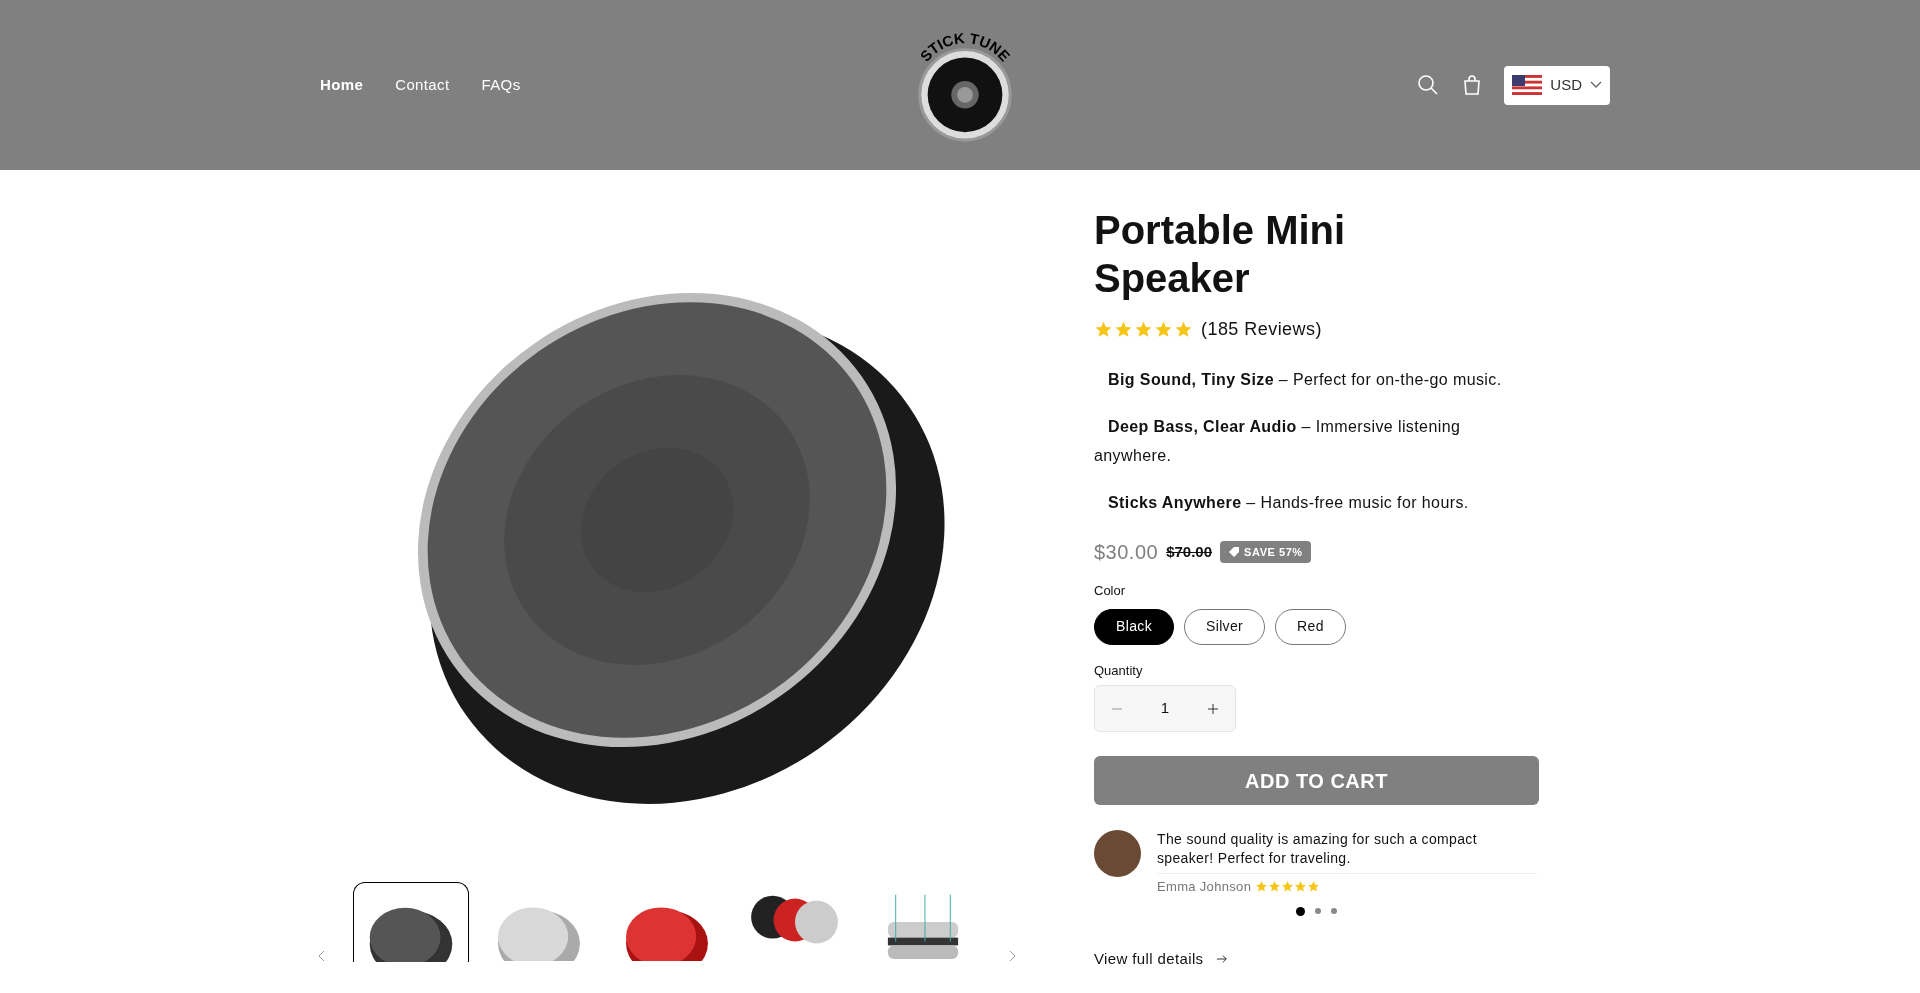 This screenshot has width=1920, height=993. I want to click on nav-link: Home, so click(342, 85).